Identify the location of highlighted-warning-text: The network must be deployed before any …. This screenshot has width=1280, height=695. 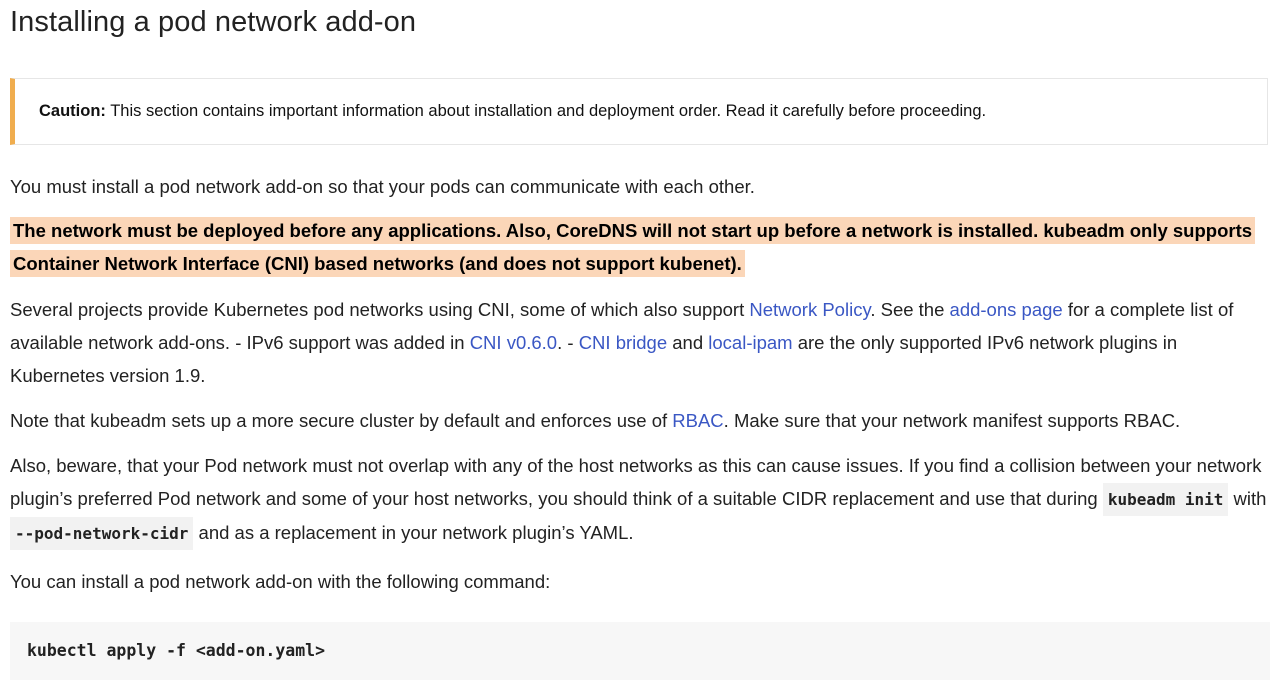
(633, 247).